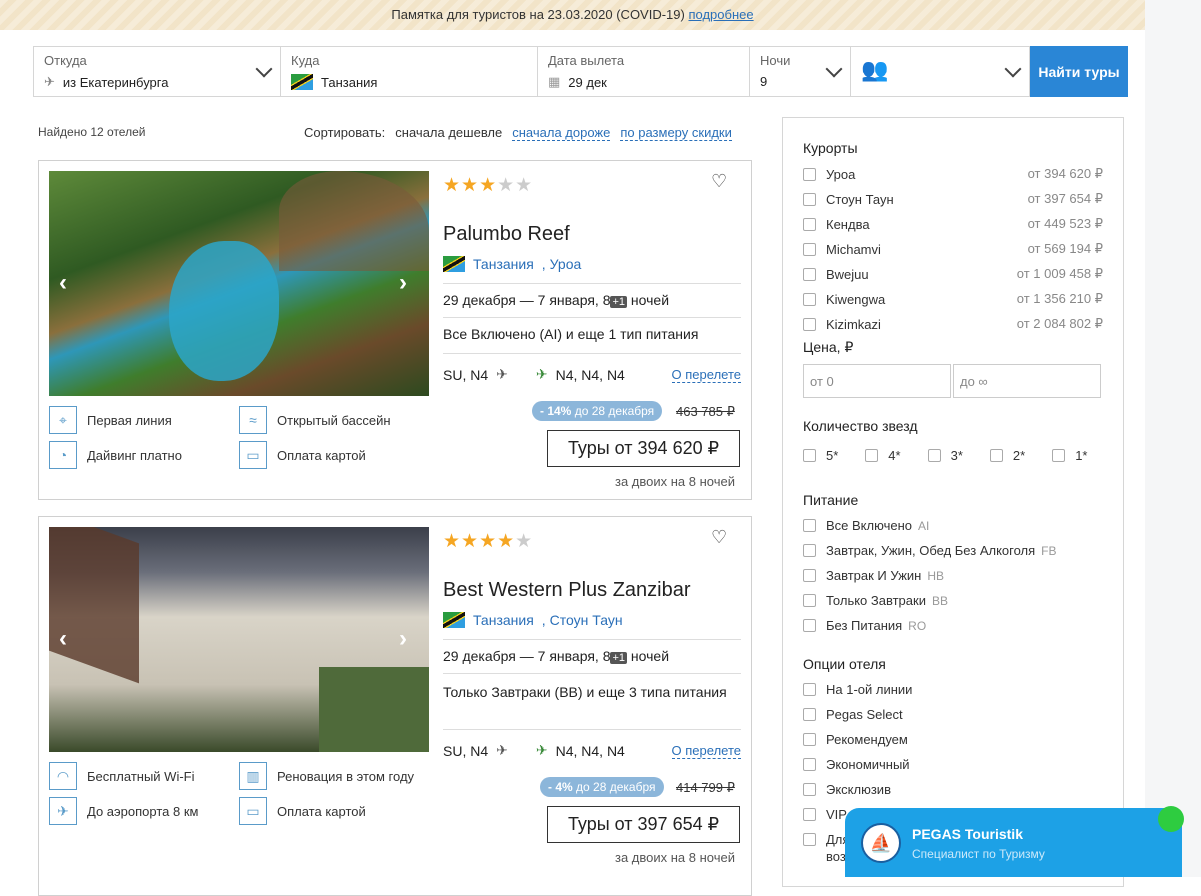 Image resolution: width=1201 pixels, height=896 pixels. Describe the element at coordinates (830, 148) in the screenshot. I see `resorts-title: Курорты` at that location.